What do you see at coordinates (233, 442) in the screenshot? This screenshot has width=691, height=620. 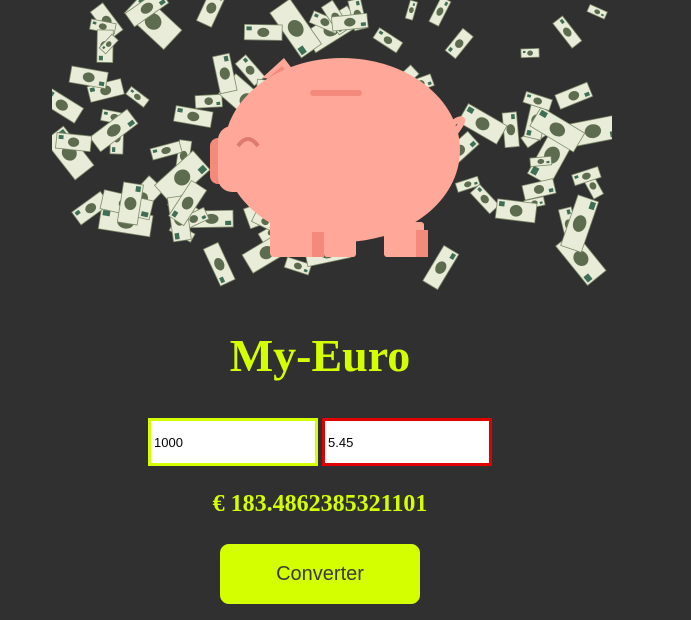 I see `amount-input` at bounding box center [233, 442].